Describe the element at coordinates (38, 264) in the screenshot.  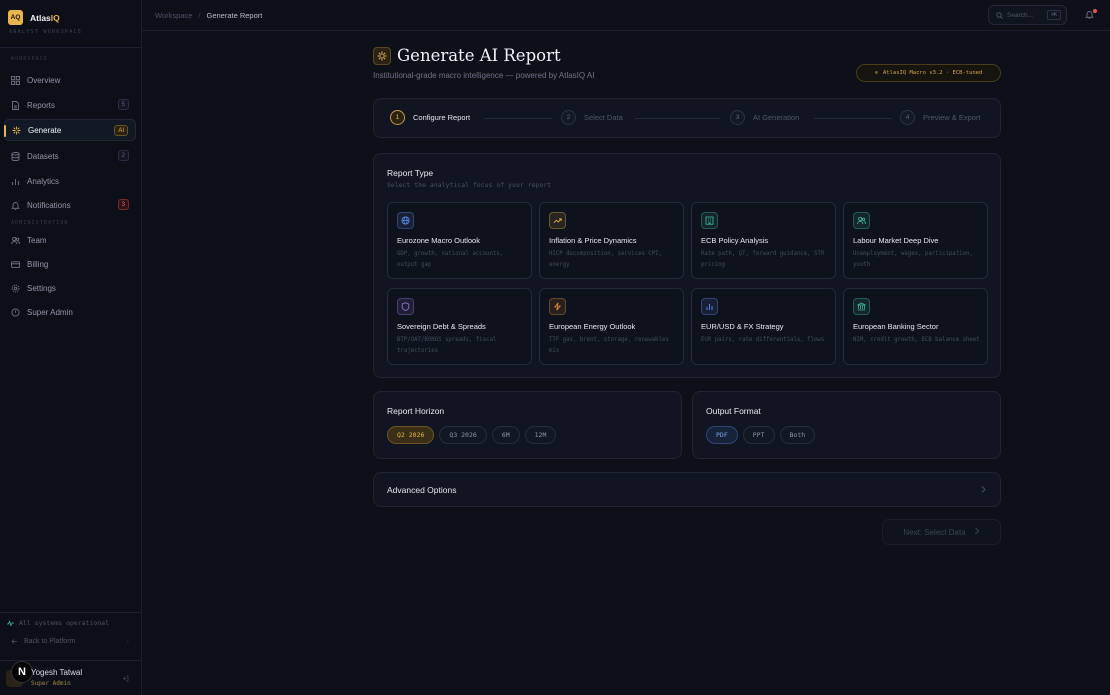
I see `sidebar-item-label: Billing` at that location.